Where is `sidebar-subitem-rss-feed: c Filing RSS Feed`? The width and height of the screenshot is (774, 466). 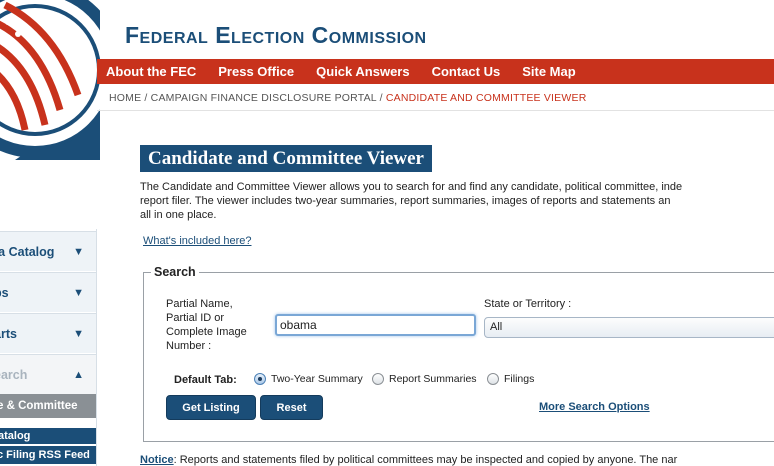
sidebar-subitem-rss-feed: c Filing RSS Feed is located at coordinates (48, 455).